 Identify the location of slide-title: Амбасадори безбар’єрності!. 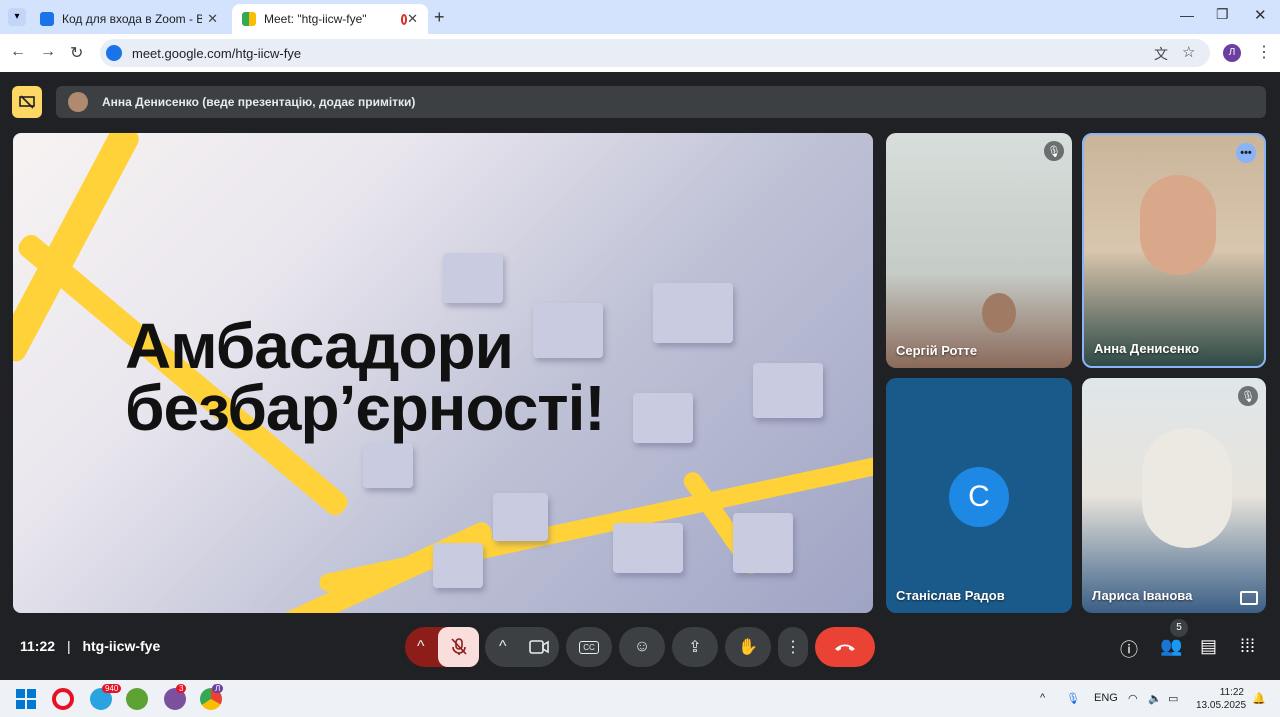
(365, 377).